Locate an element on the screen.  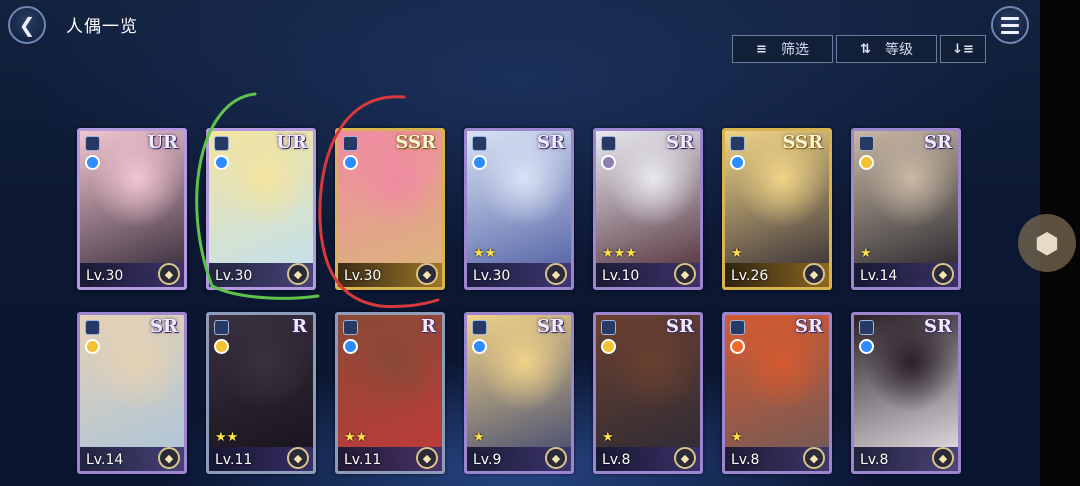
doll-card: SR ★★★ Lv.10 ◆ is located at coordinates (648, 209).